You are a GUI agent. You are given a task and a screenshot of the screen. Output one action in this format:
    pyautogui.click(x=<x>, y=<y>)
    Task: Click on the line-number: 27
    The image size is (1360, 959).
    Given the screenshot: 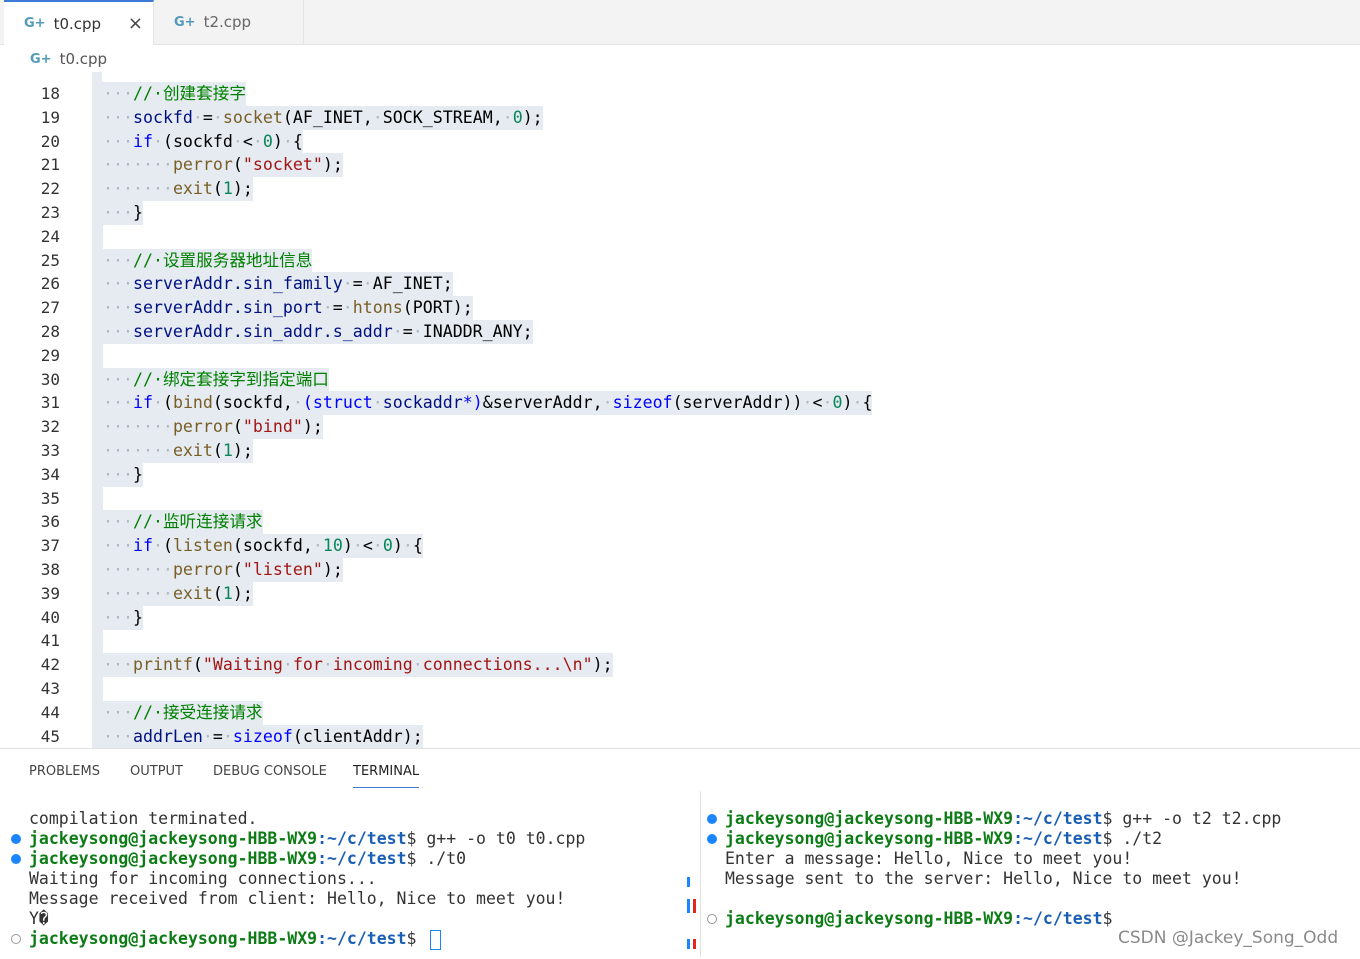 What is the action you would take?
    pyautogui.click(x=50, y=308)
    